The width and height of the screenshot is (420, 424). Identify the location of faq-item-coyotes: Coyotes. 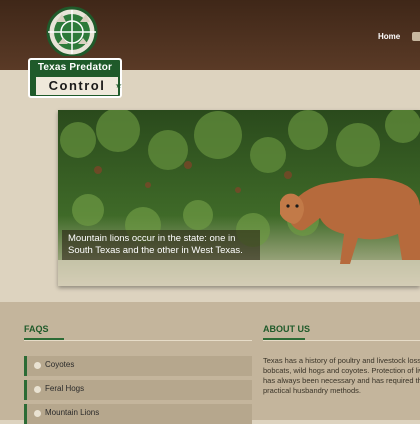
(138, 366).